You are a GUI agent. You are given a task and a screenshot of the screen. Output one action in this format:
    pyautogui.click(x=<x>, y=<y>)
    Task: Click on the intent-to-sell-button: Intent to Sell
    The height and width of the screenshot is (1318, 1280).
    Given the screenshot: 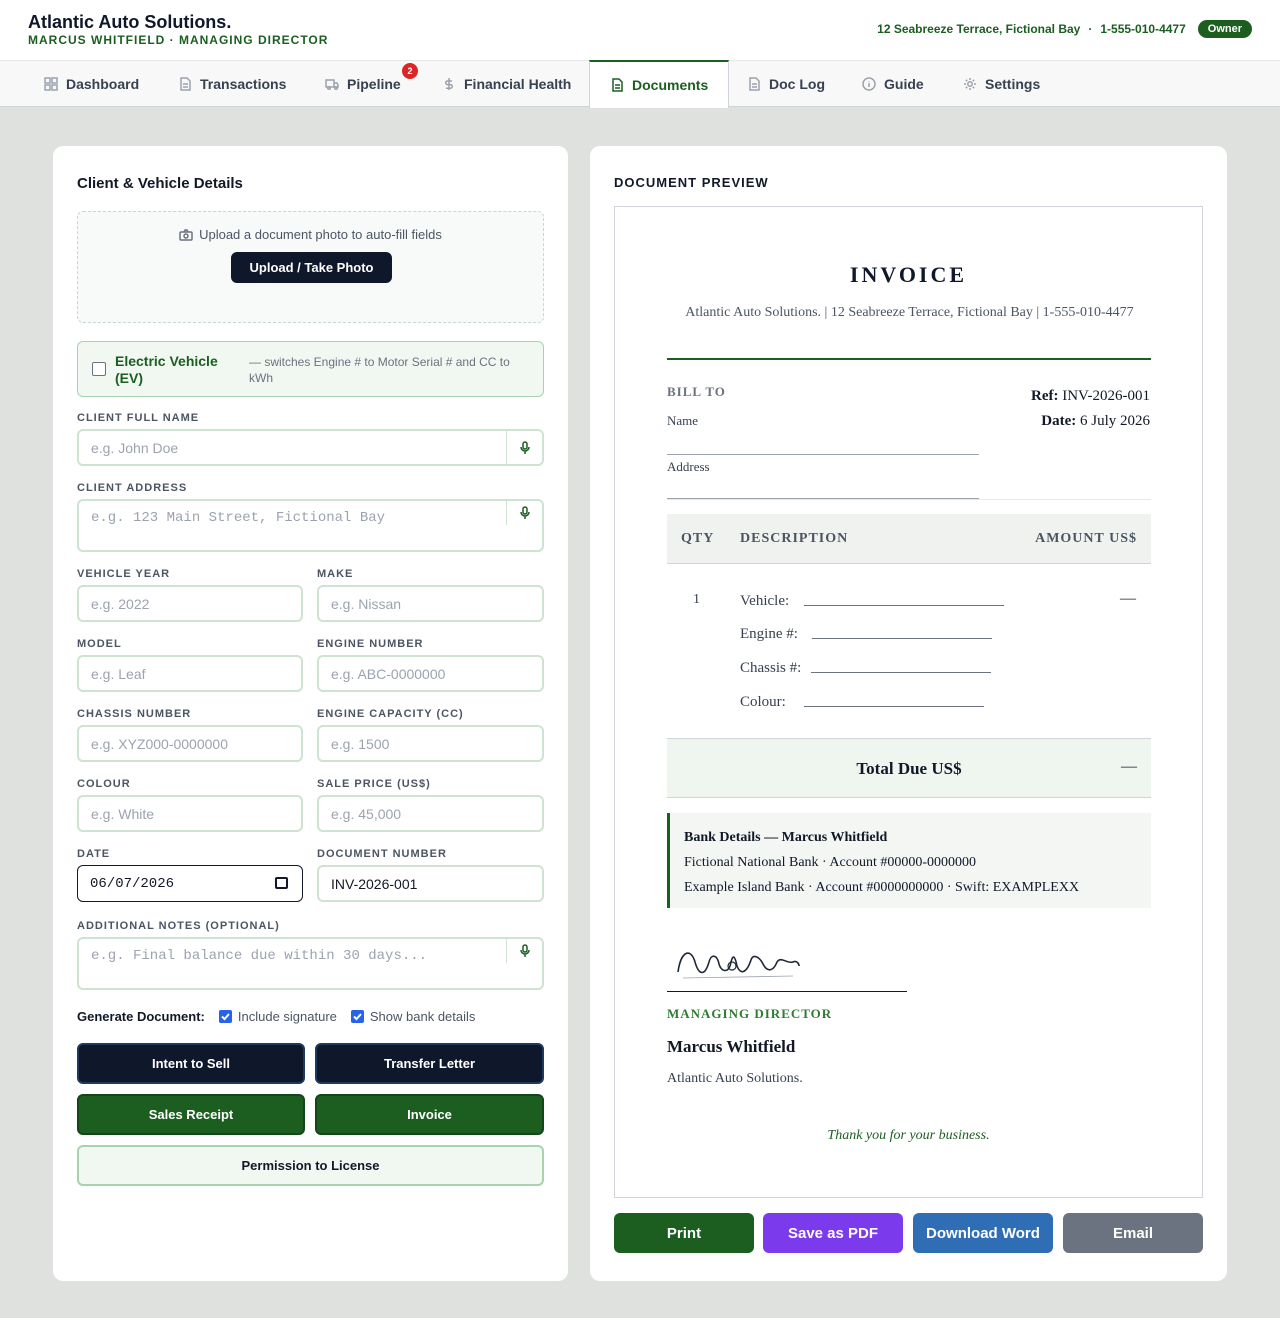 What is the action you would take?
    pyautogui.click(x=191, y=1063)
    